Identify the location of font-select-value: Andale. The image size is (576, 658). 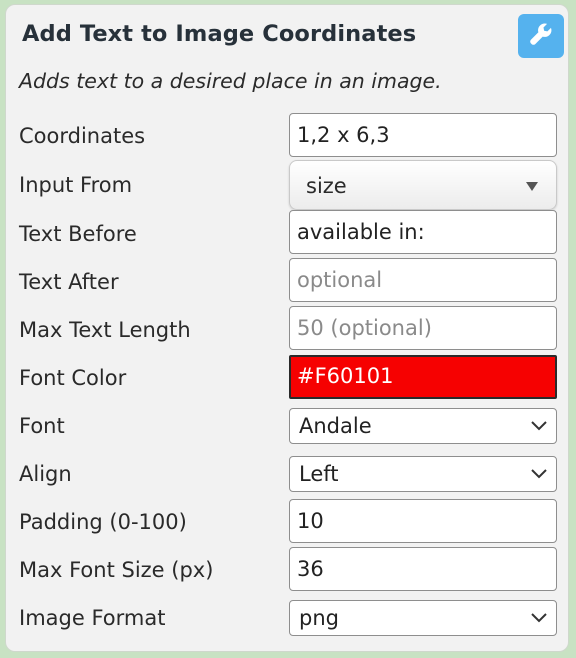
(335, 426).